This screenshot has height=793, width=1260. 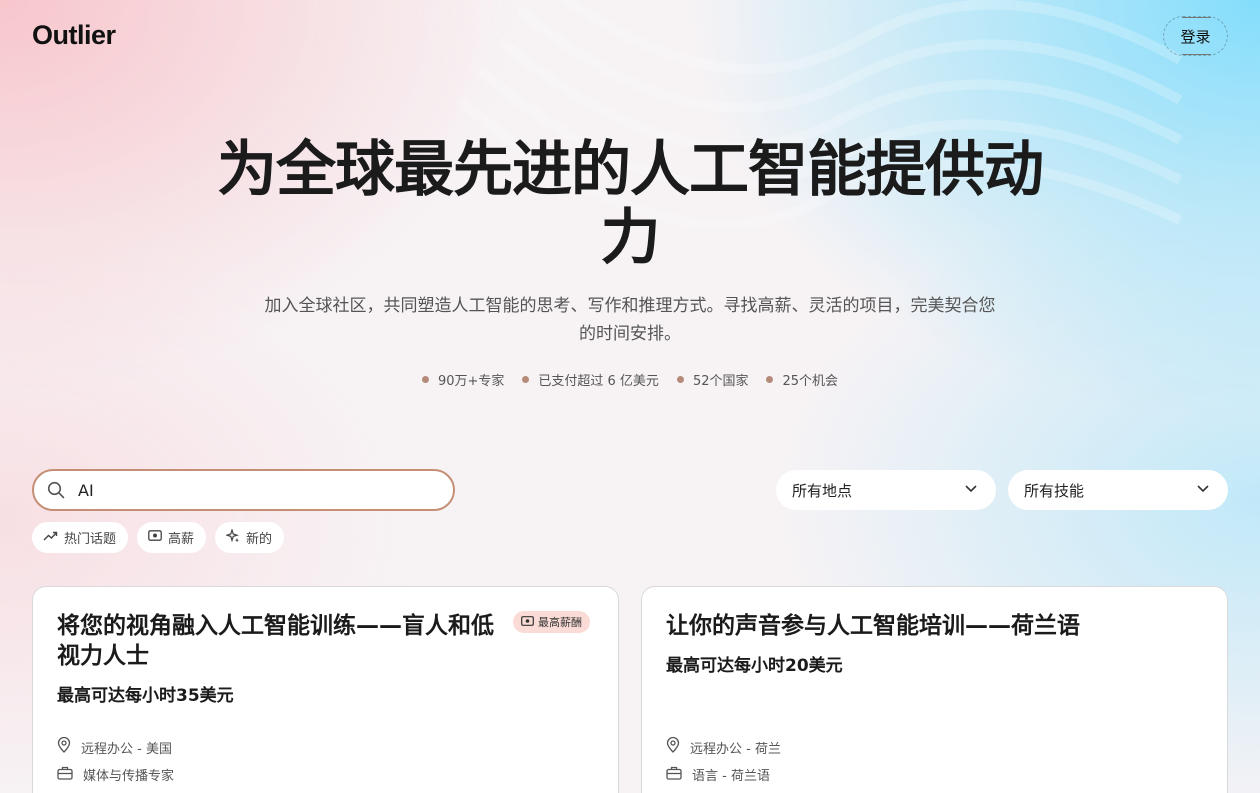 What do you see at coordinates (115, 774) in the screenshot?
I see `job-category: 媒体与传播专家` at bounding box center [115, 774].